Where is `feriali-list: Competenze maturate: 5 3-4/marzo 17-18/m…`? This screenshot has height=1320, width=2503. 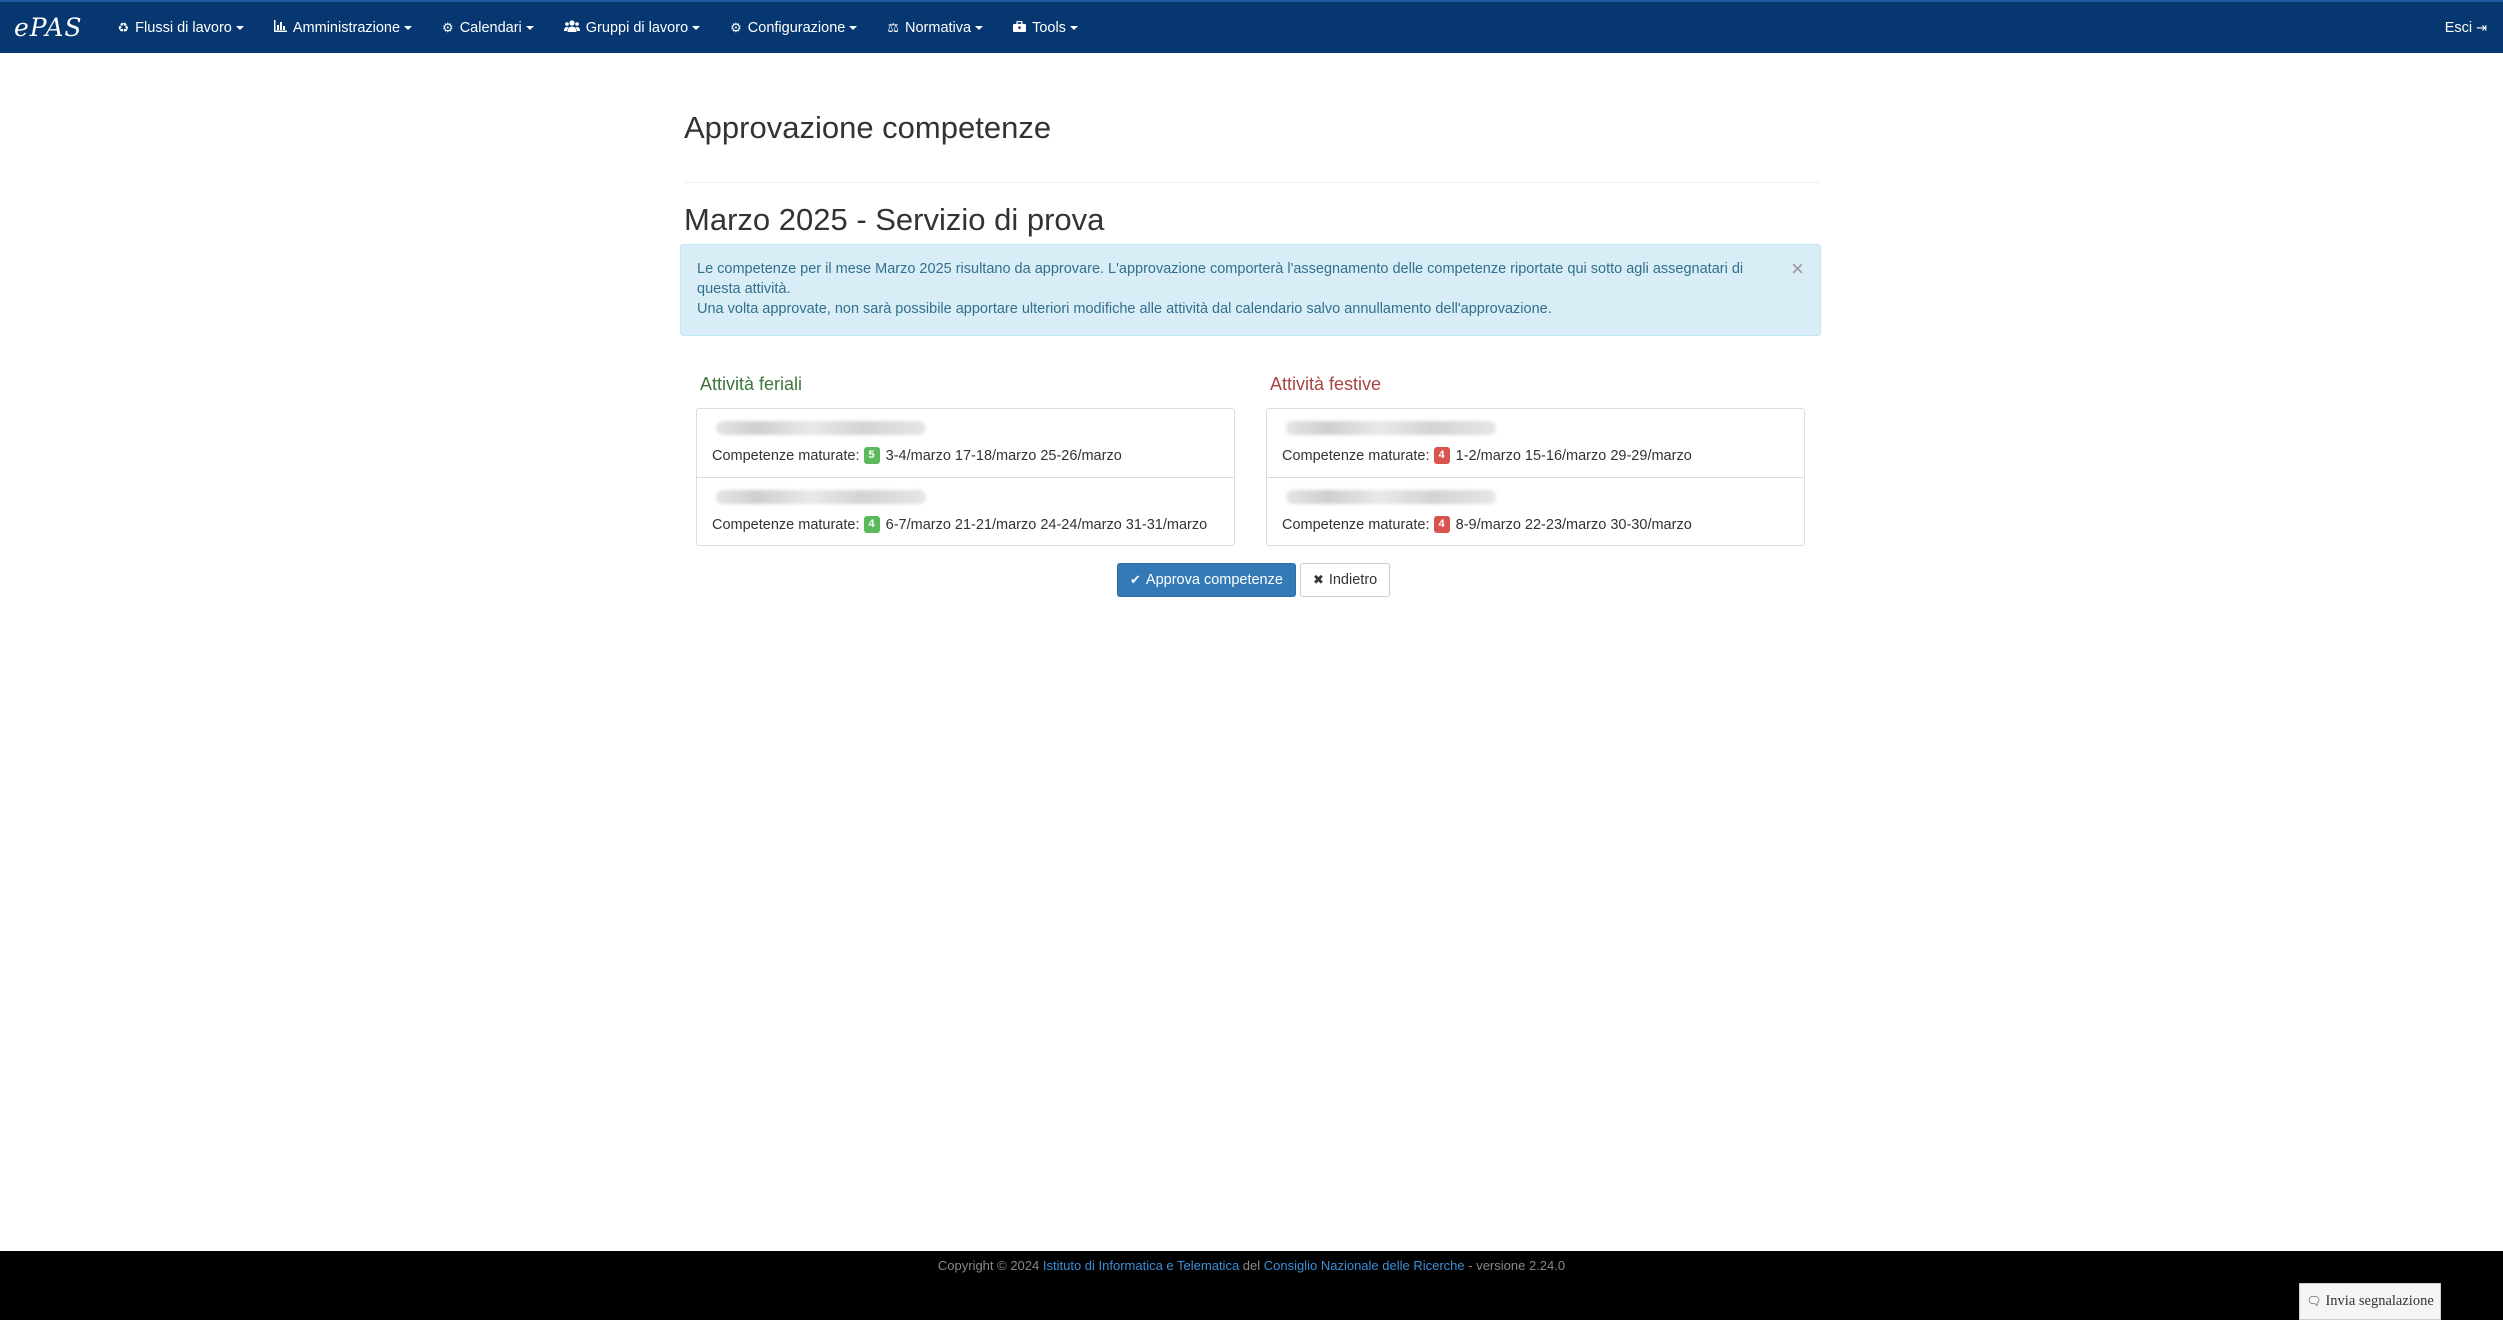
feriali-list: Competenze maturate: 5 3-4/marzo 17-18/m… is located at coordinates (965, 477).